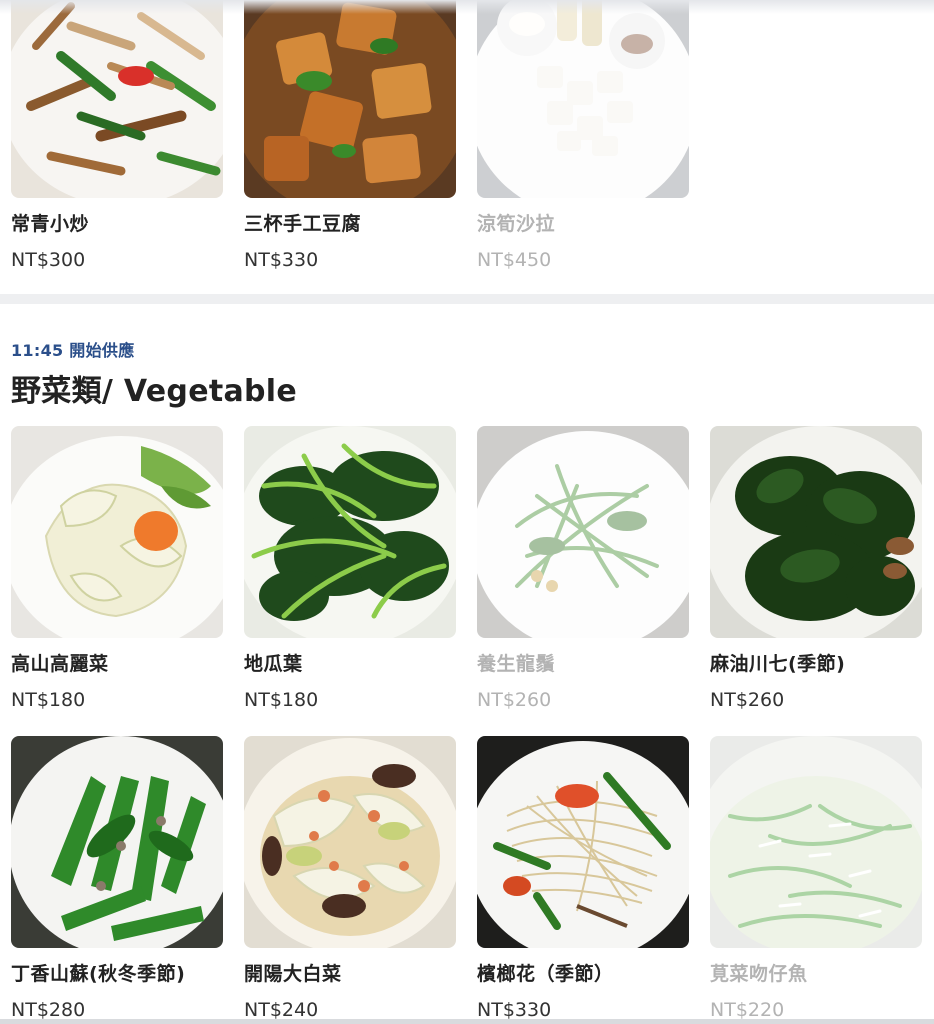  What do you see at coordinates (467, 1021) in the screenshot?
I see `bottom-edge` at bounding box center [467, 1021].